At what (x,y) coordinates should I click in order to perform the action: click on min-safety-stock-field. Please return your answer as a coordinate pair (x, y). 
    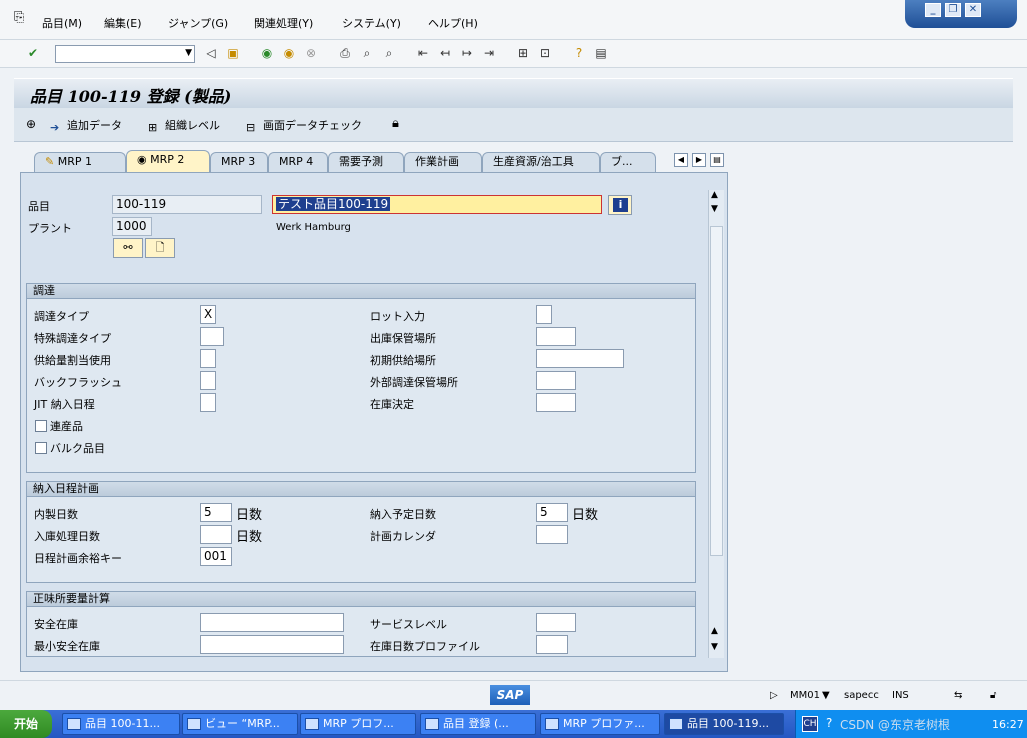
    Looking at the image, I should click on (272, 644).